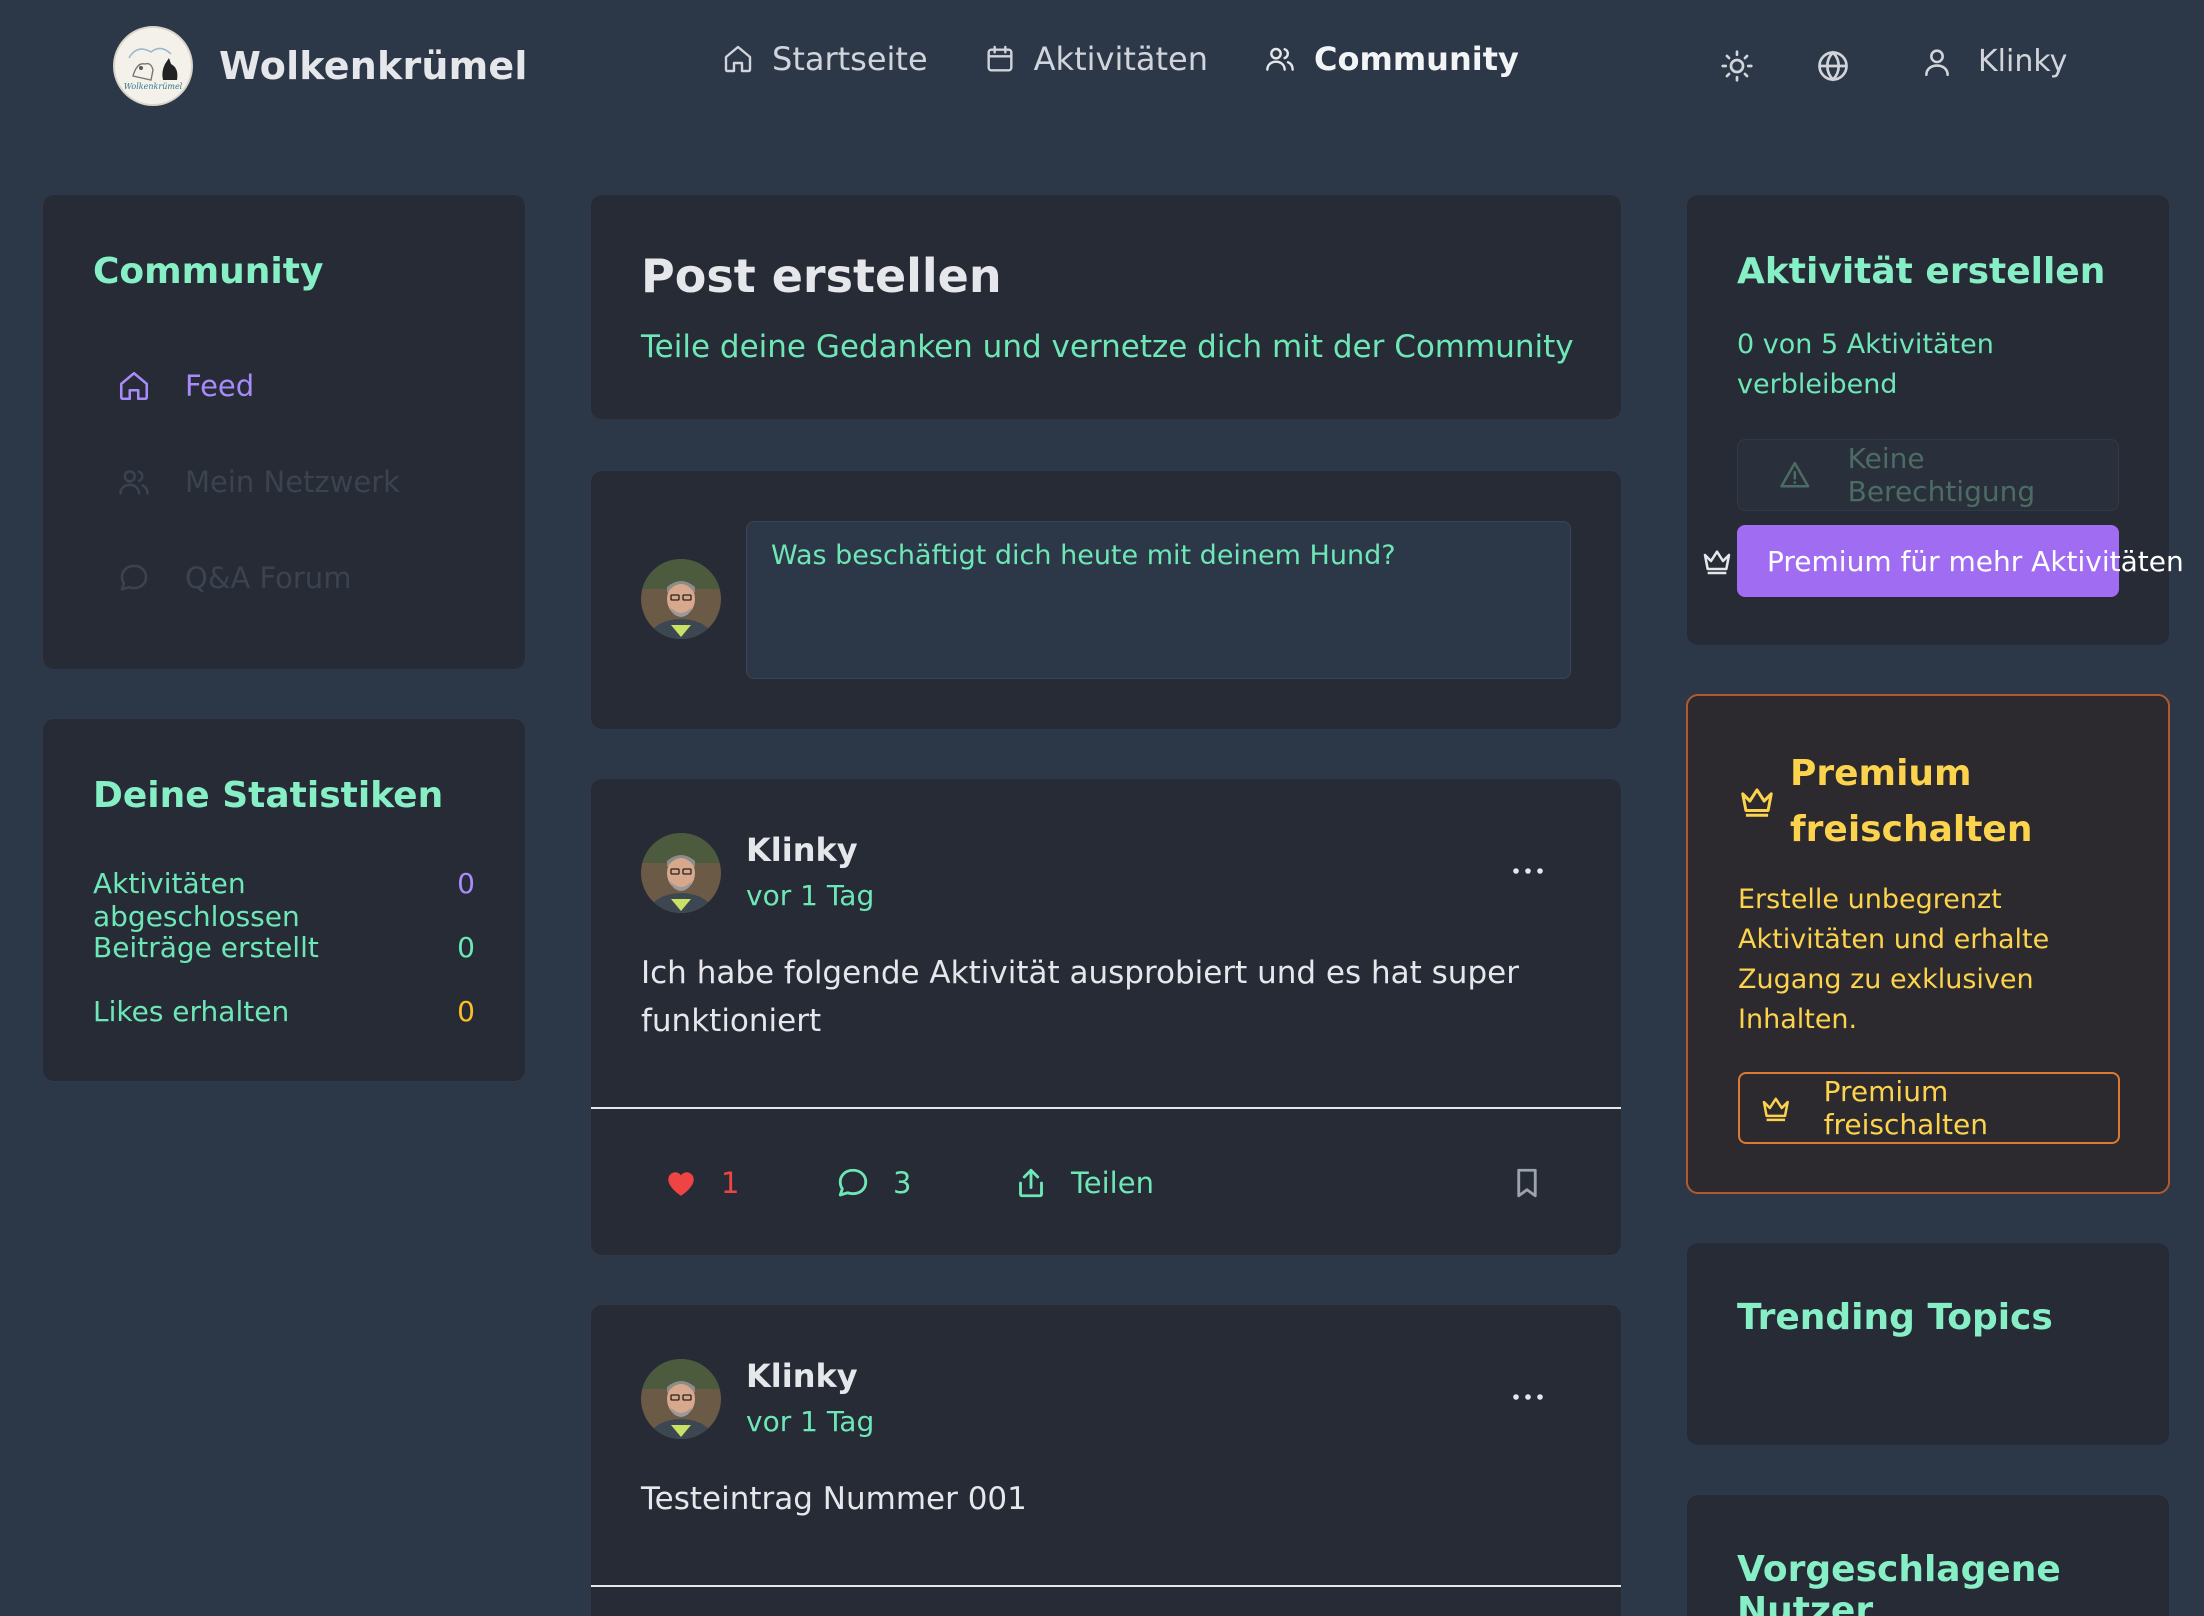 This screenshot has width=2204, height=1616. I want to click on nav-startseite: Startseite, so click(825, 59).